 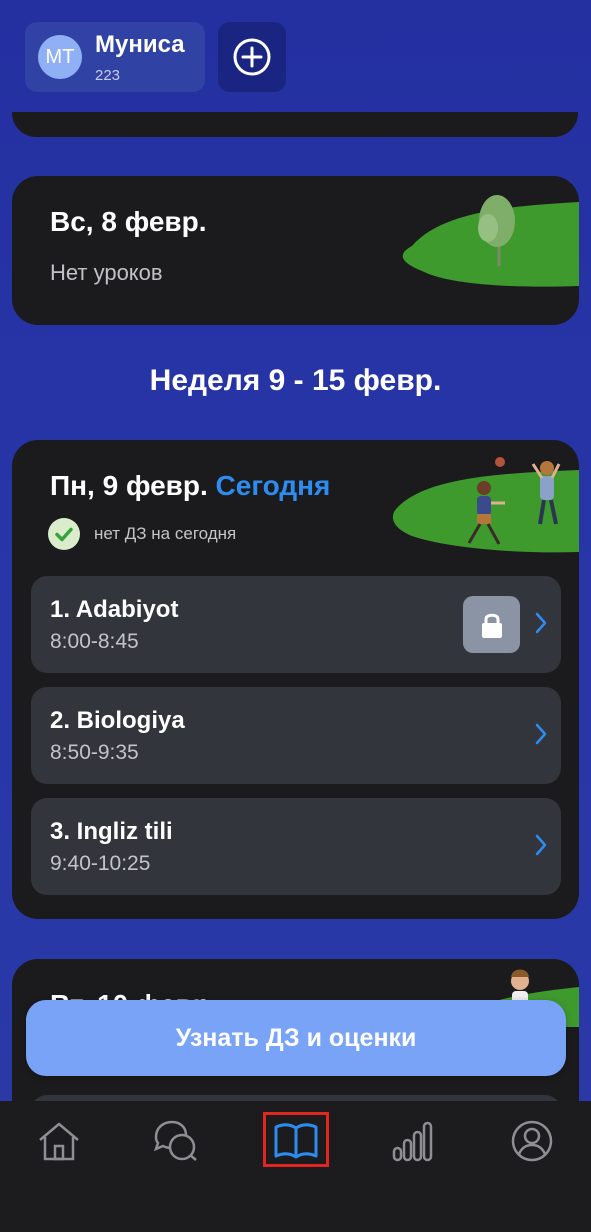 I want to click on today-label: Сегодня, so click(x=273, y=485).